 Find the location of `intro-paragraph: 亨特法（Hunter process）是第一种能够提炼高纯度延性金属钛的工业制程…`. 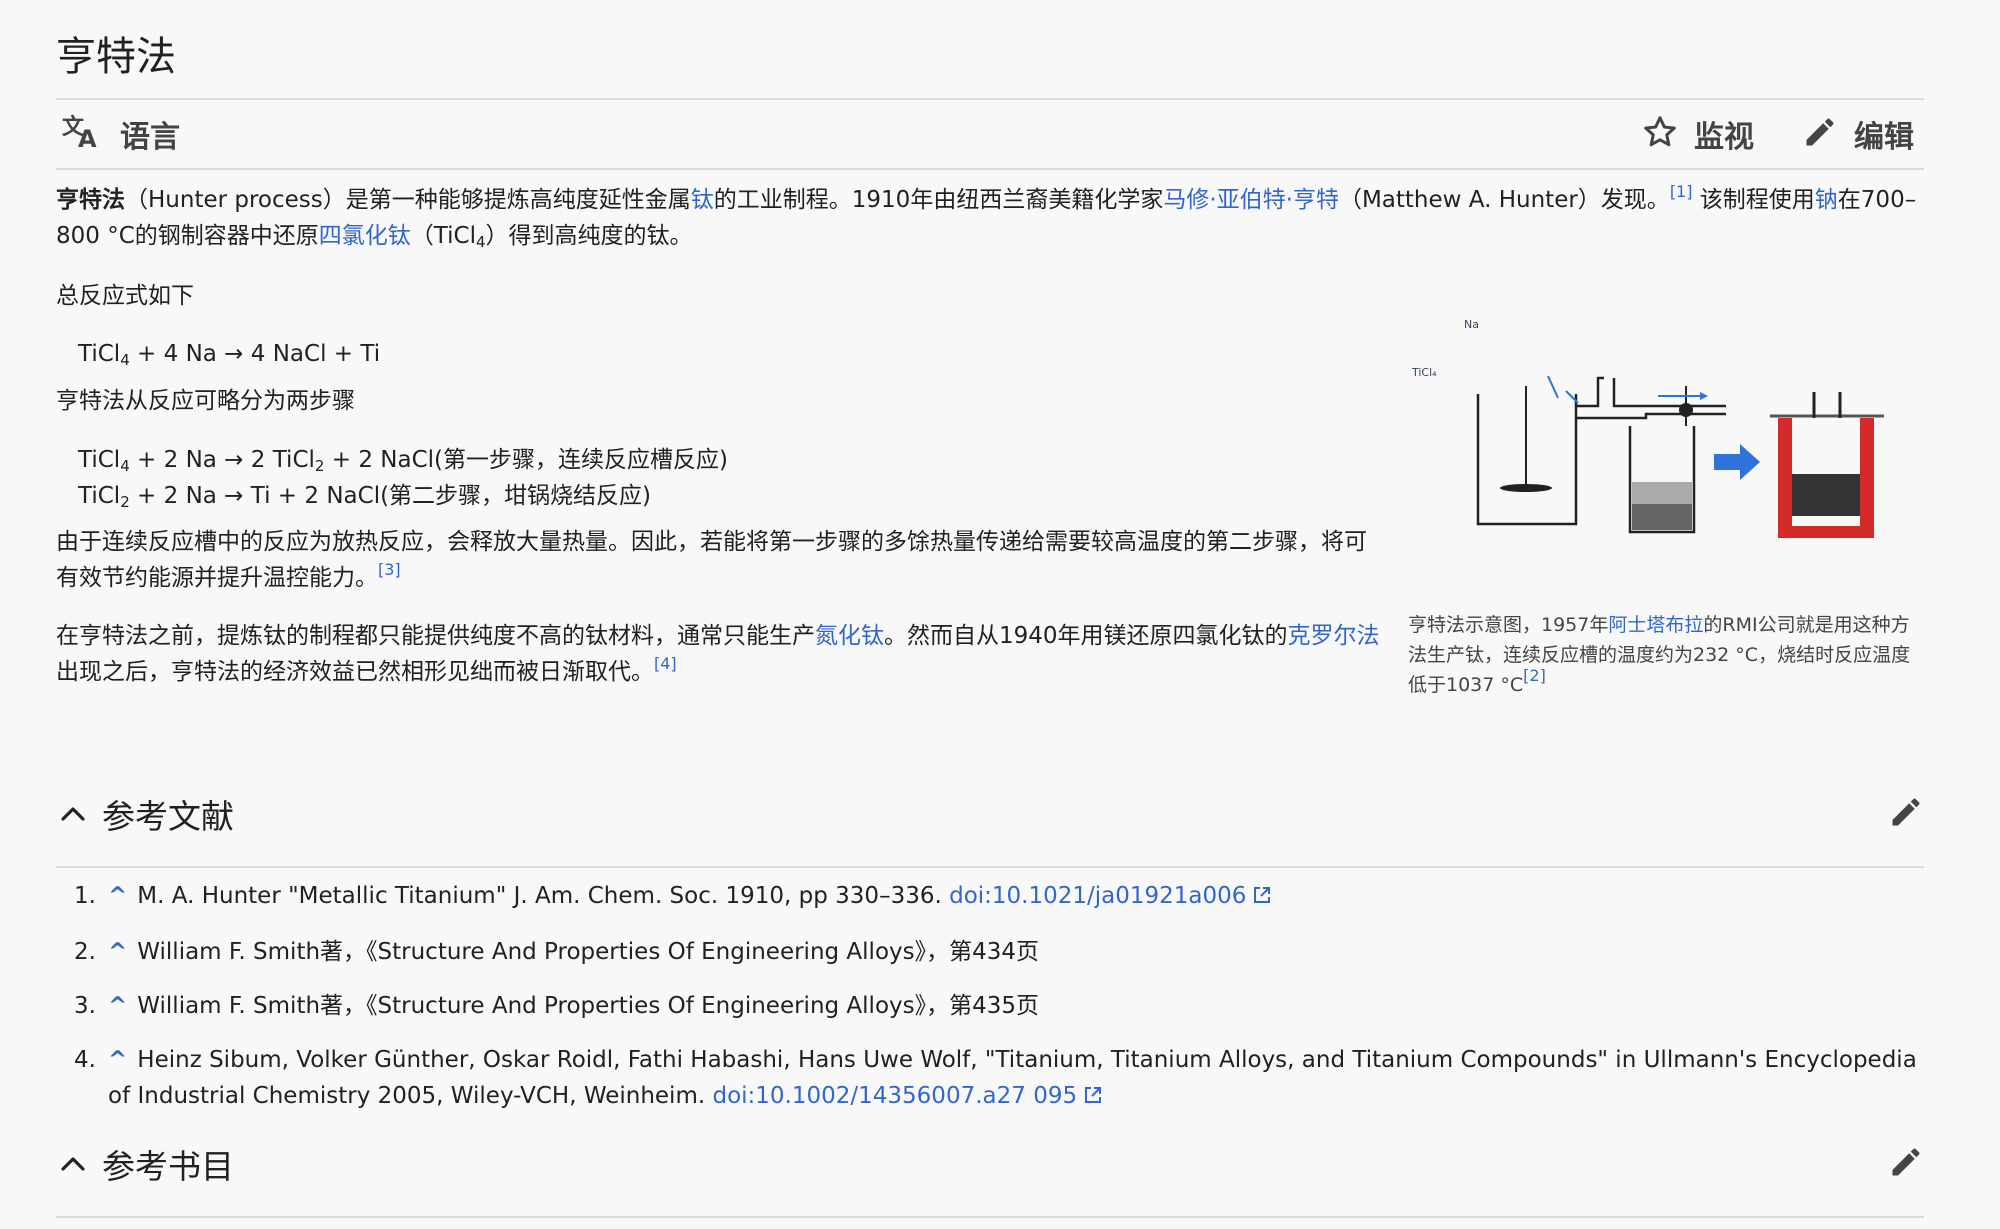

intro-paragraph: 亨特法（Hunter process）是第一种能够提炼高纯度延性金属钛的工业制程… is located at coordinates (990, 218).